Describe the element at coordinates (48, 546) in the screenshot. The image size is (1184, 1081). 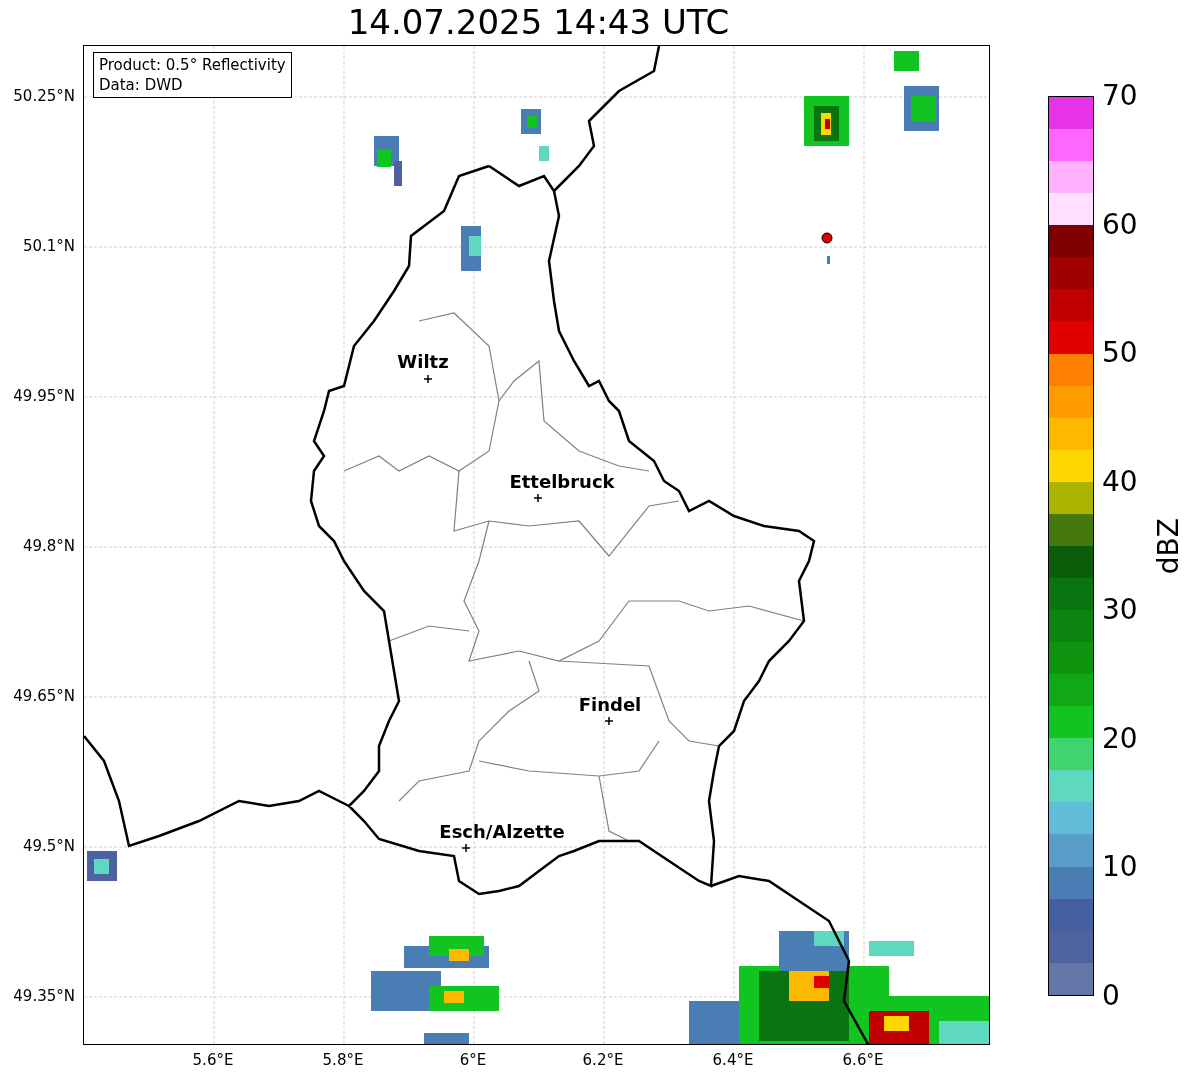
I see `latitude-label: 49.8°N` at that location.